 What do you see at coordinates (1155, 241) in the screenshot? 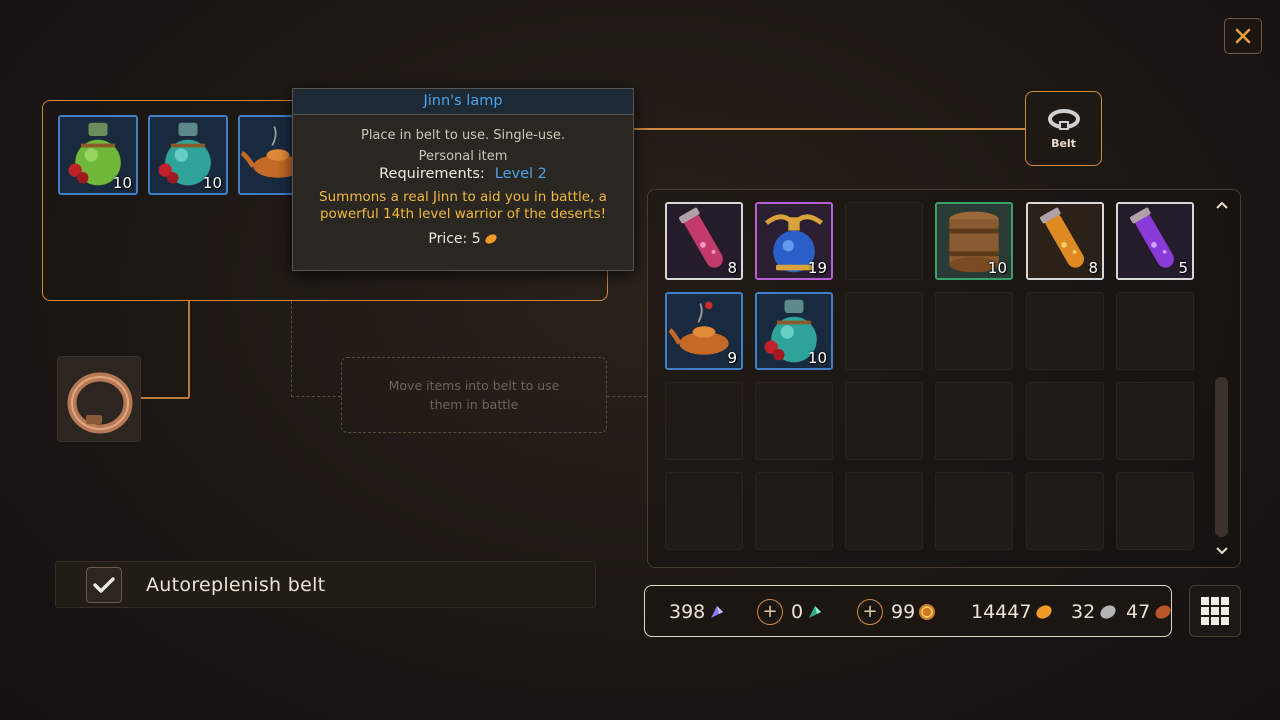
I see `inventory-slot: 5` at bounding box center [1155, 241].